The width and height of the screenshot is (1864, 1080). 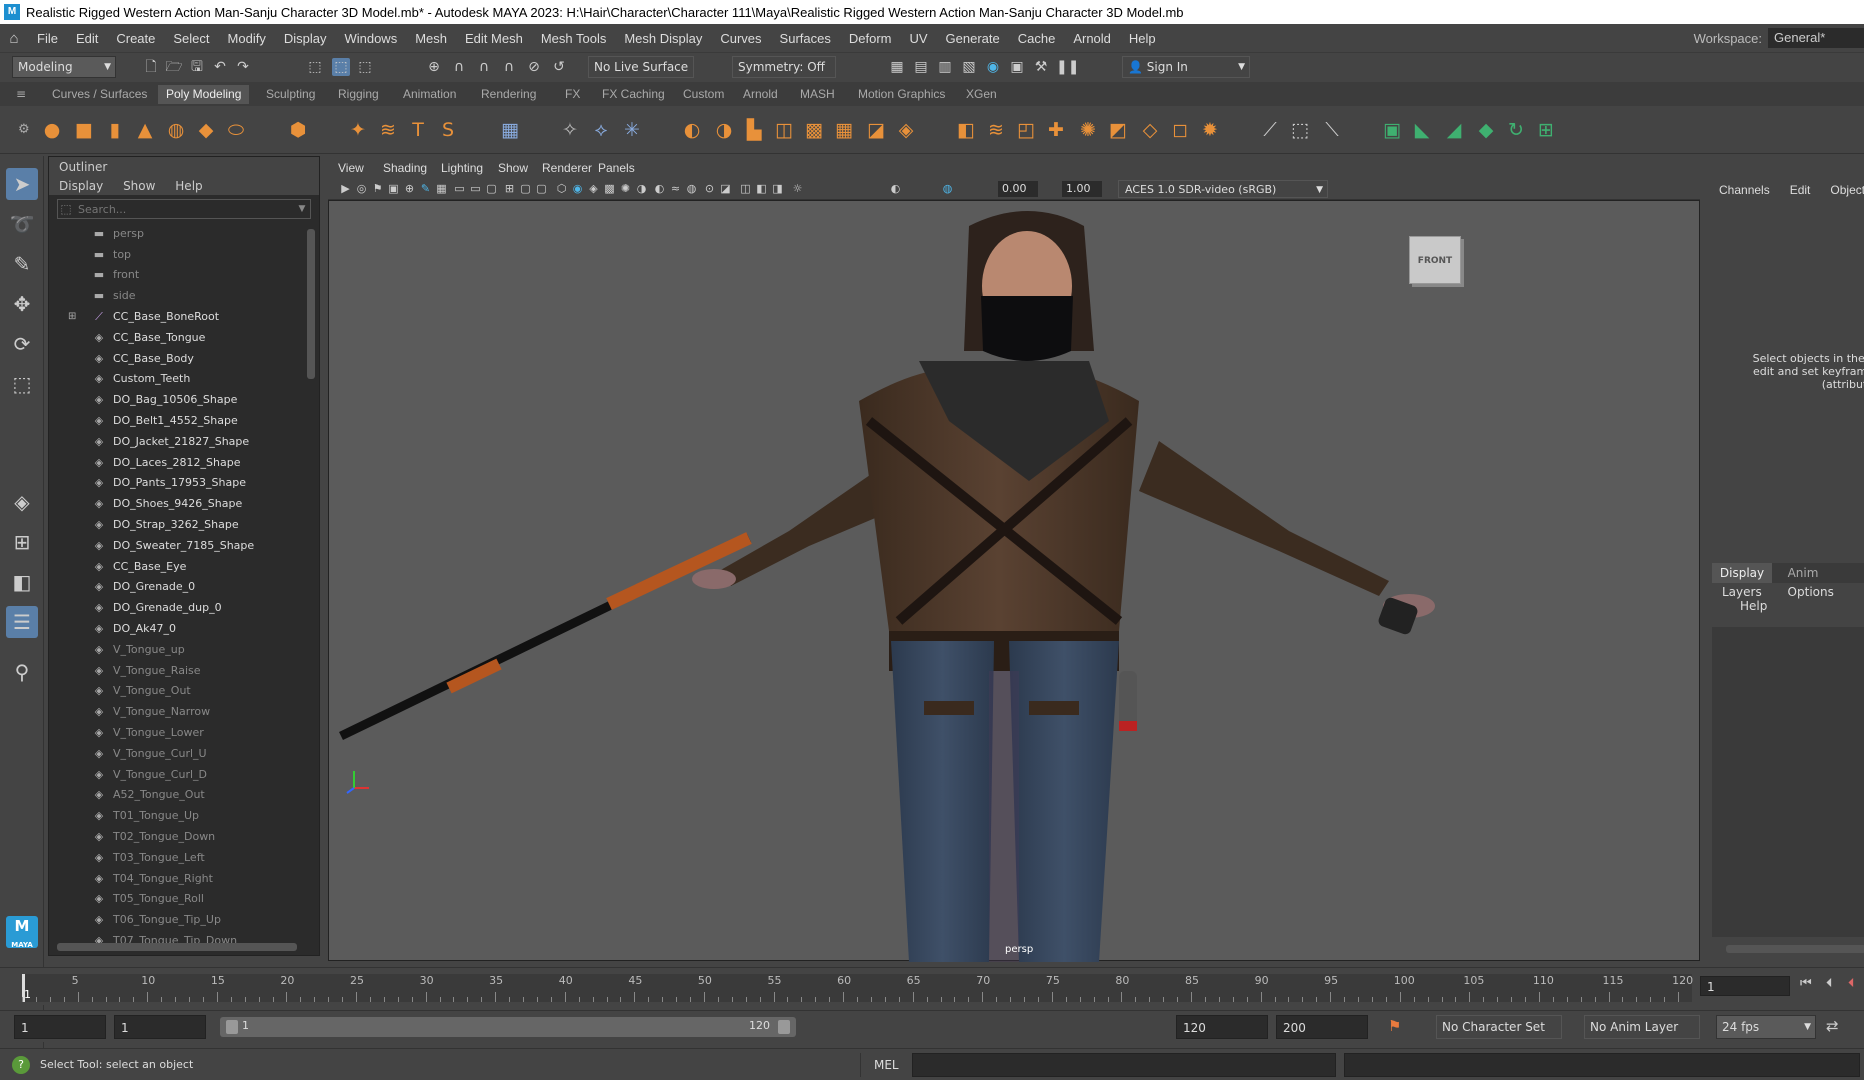 I want to click on save-scene-icon: 🖫, so click(x=197, y=67).